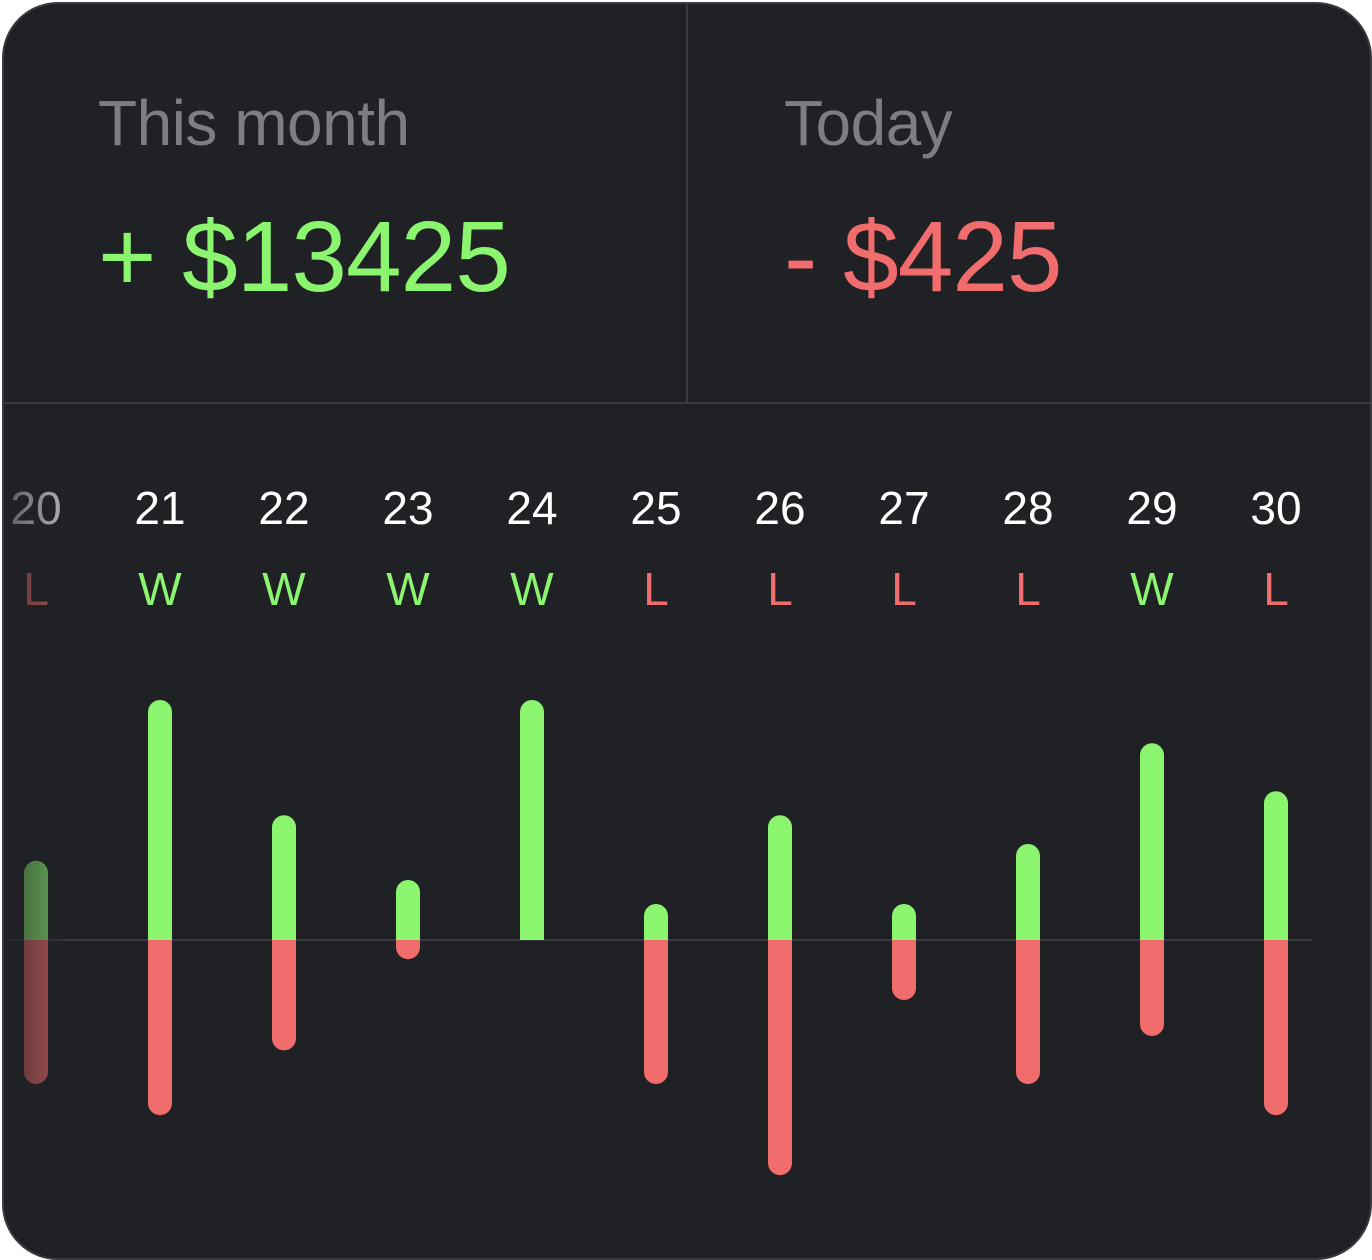 Image resolution: width=1372 pixels, height=1260 pixels. What do you see at coordinates (1275, 508) in the screenshot?
I see `day-label-30: 30` at bounding box center [1275, 508].